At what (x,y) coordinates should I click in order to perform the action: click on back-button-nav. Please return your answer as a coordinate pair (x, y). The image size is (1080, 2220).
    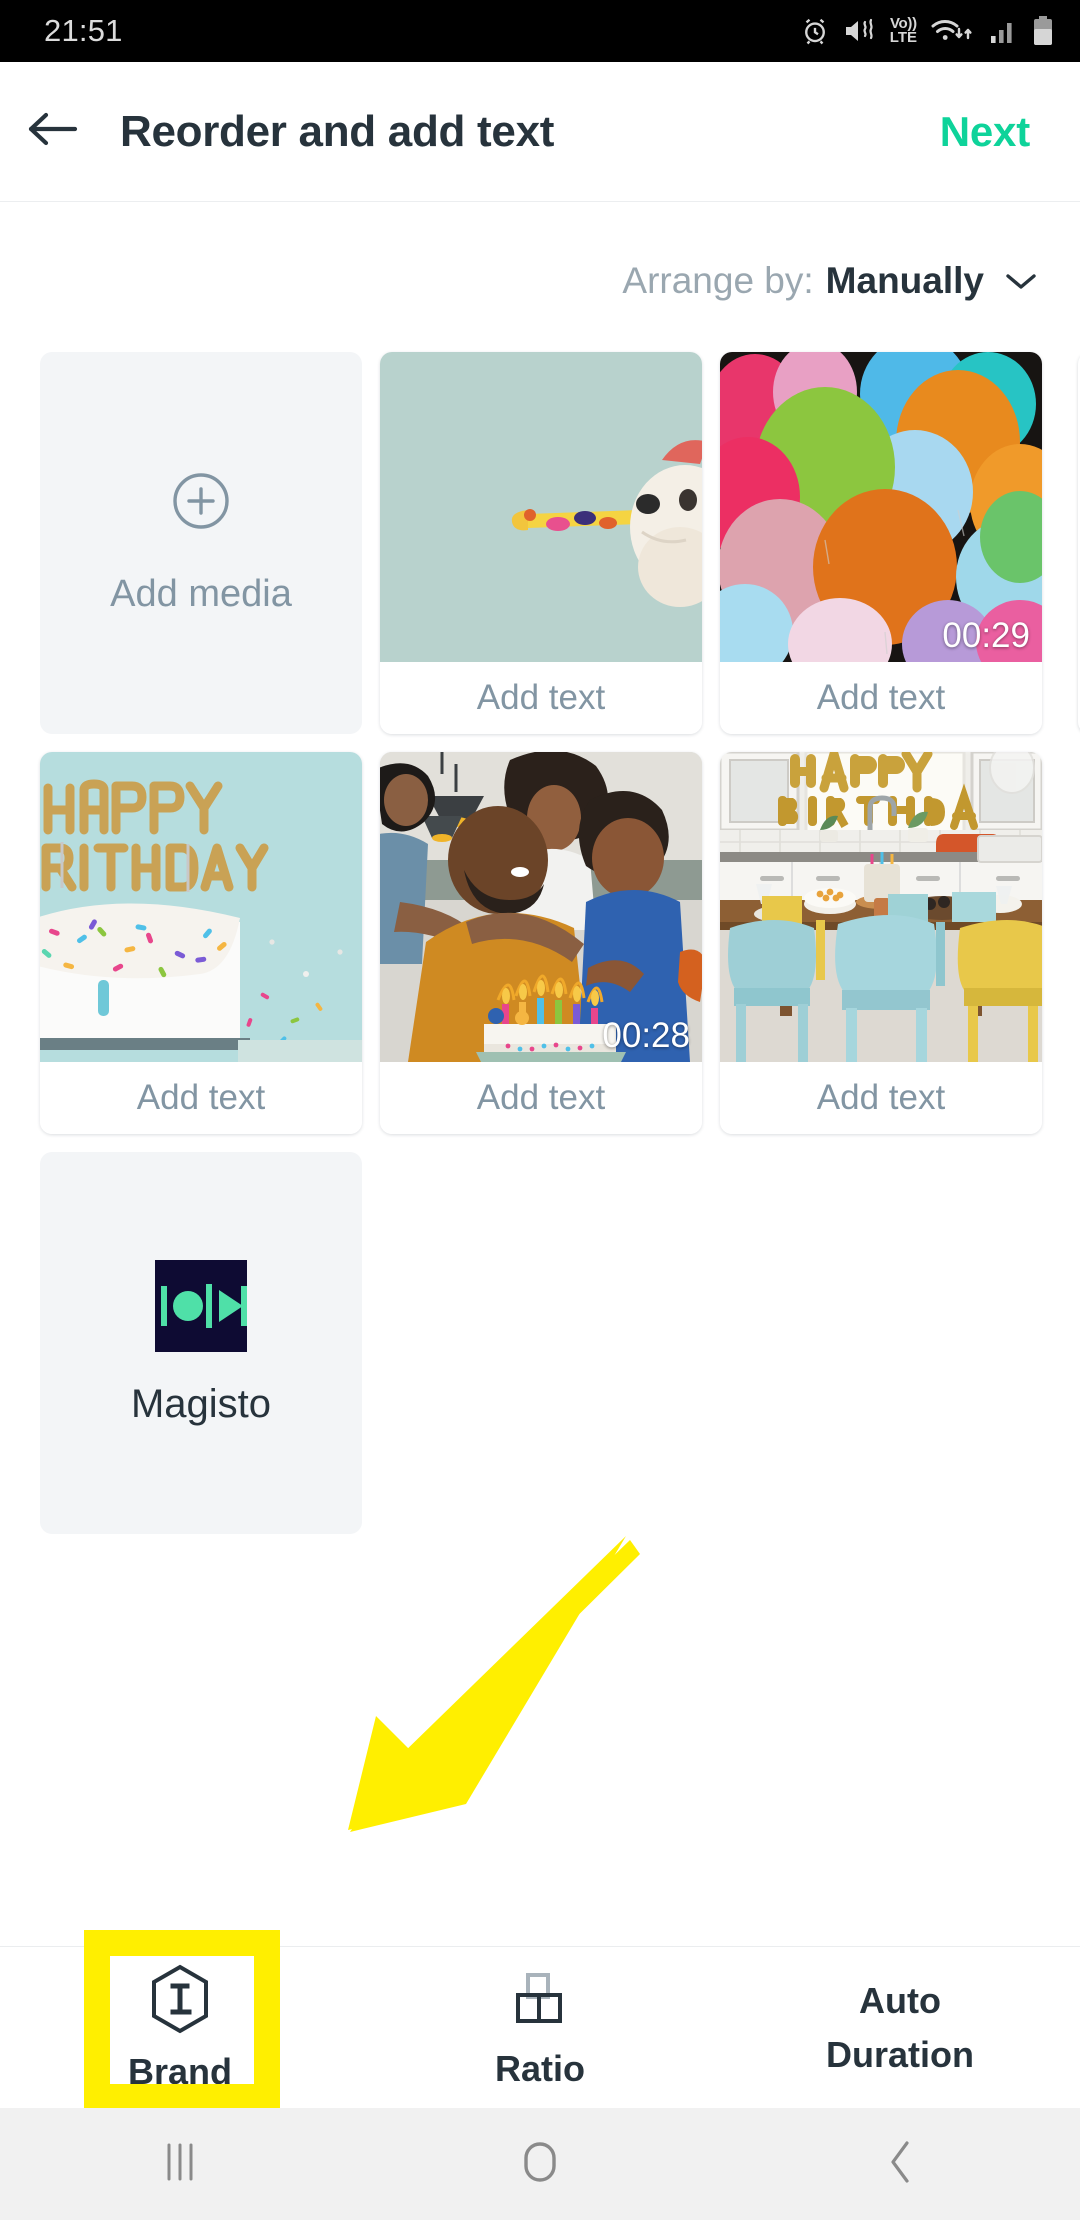
    Looking at the image, I should click on (900, 2164).